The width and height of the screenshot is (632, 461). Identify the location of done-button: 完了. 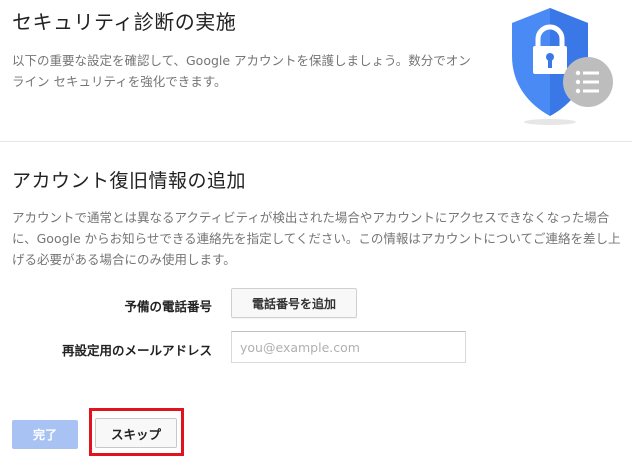
(45, 434).